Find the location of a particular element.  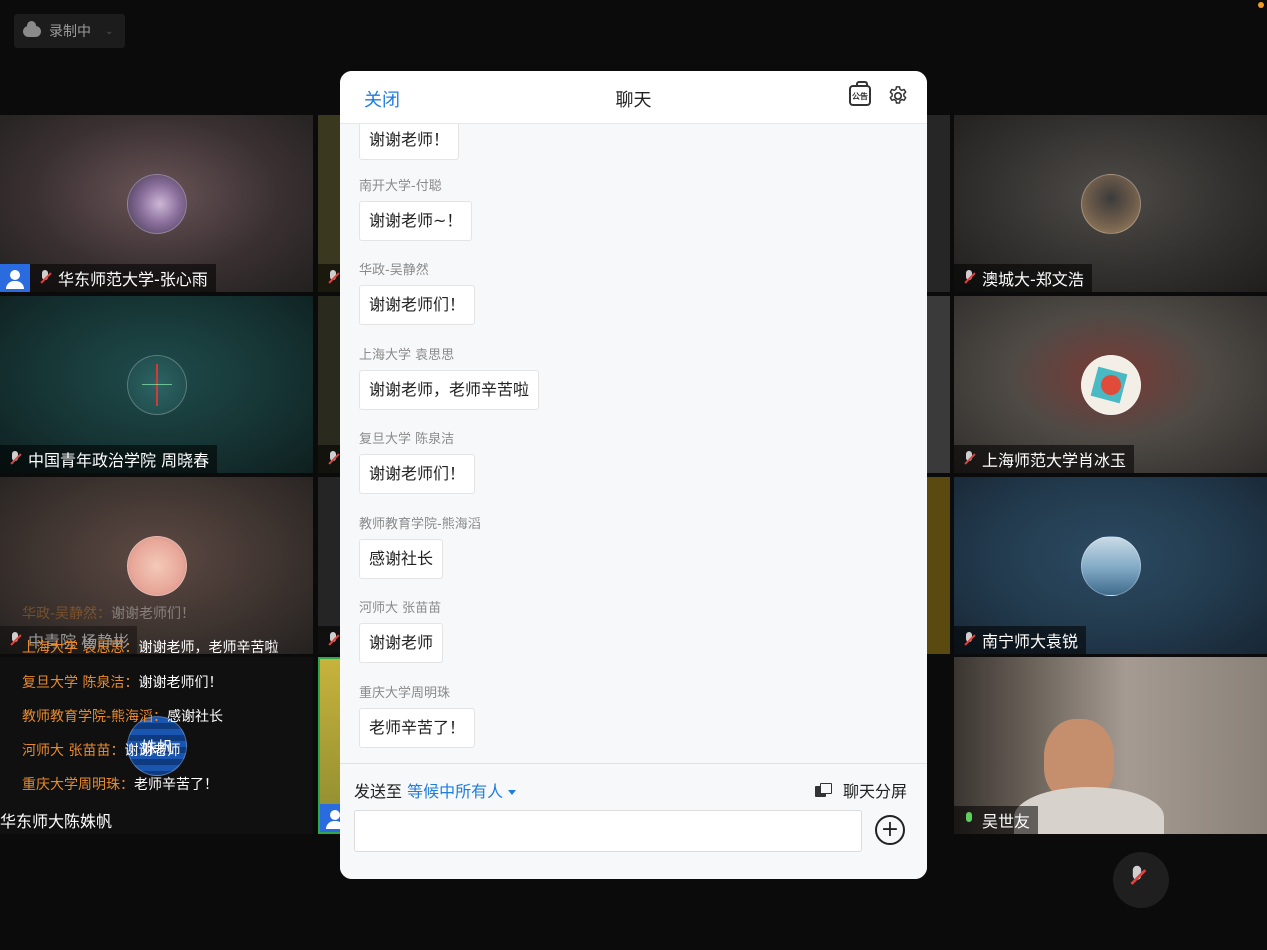

message-item: 教师教育学院-熊海滔 感谢社长 is located at coordinates (420, 546).